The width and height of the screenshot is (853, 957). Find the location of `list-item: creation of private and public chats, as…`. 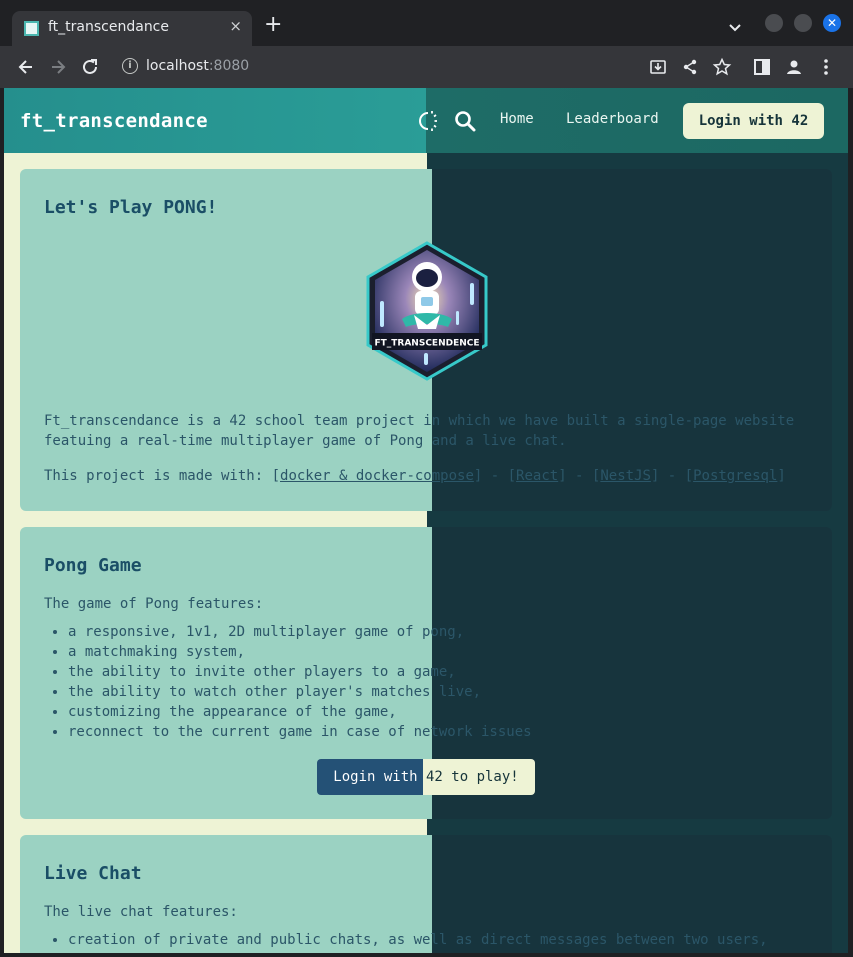

list-item: creation of private and public chats, as… is located at coordinates (418, 940).